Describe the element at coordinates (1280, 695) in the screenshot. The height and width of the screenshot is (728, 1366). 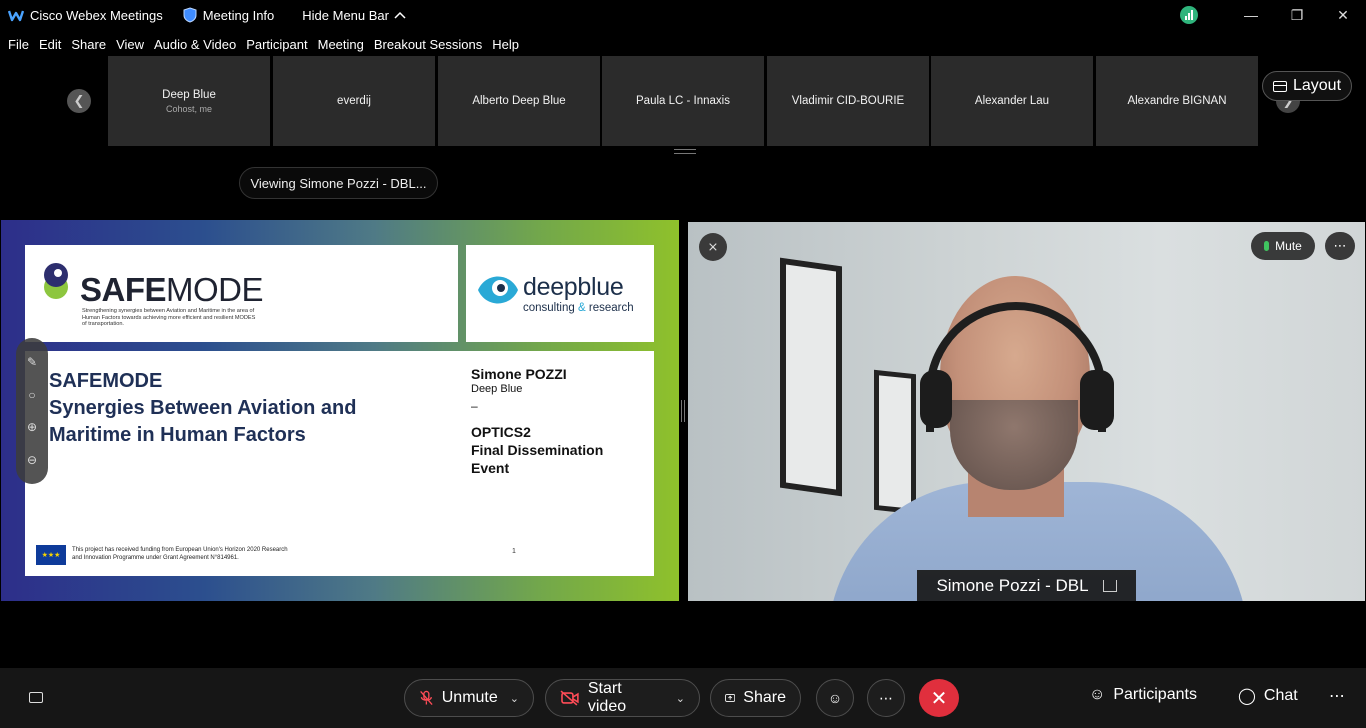
I see `chat-label: Chat` at that location.